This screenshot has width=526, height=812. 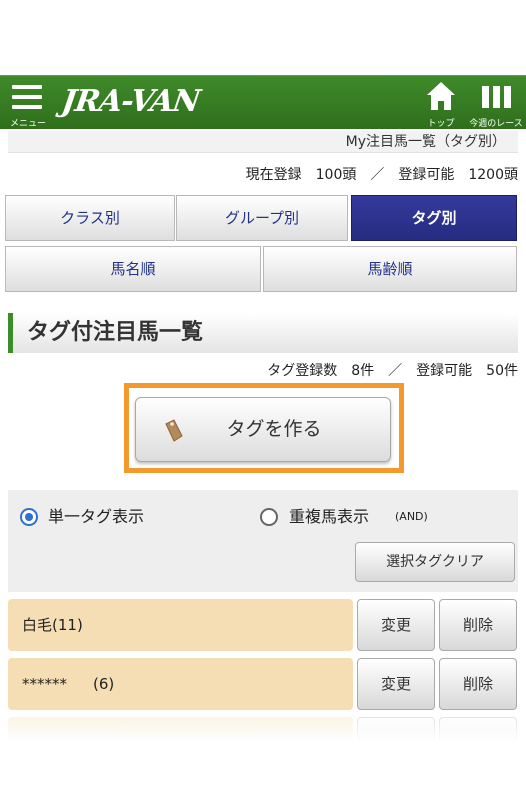 I want to click on tag-row: ****** (6), so click(x=180, y=684).